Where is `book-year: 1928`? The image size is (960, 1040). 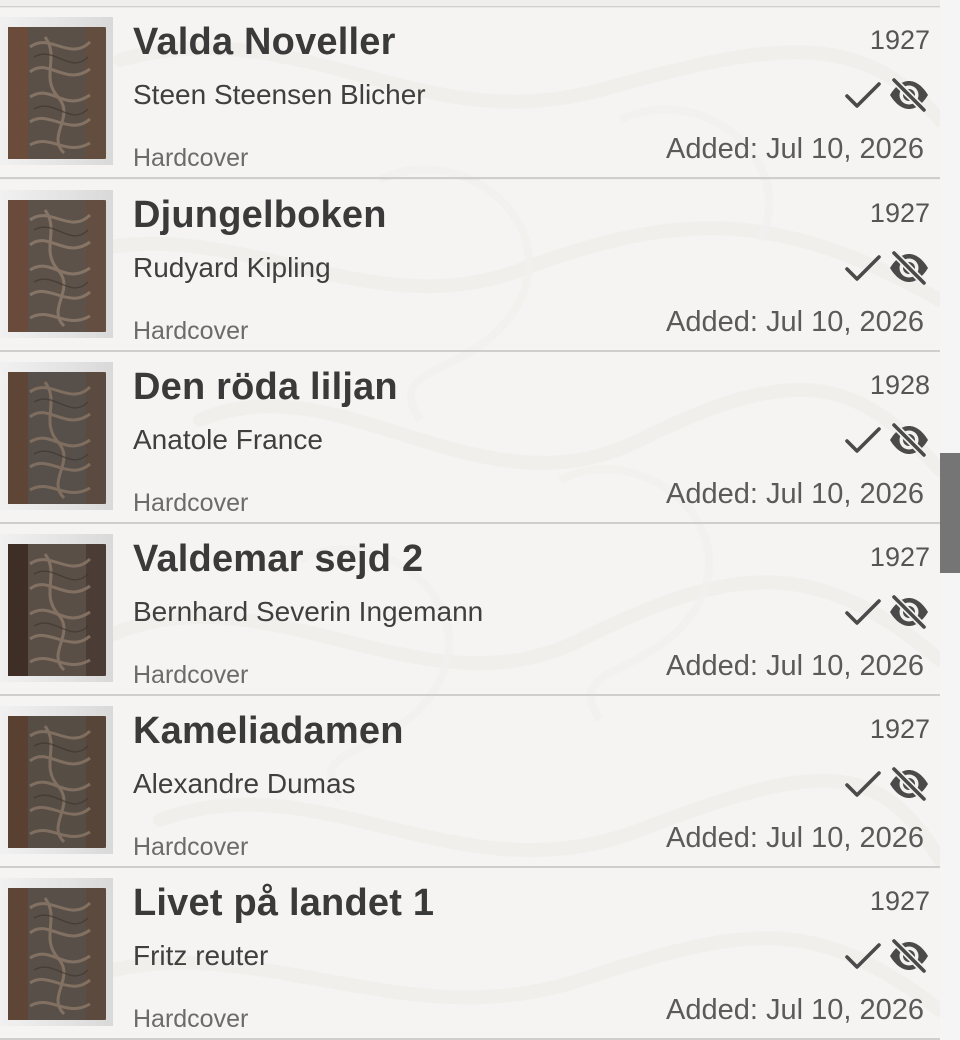
book-year: 1928 is located at coordinates (899, 385).